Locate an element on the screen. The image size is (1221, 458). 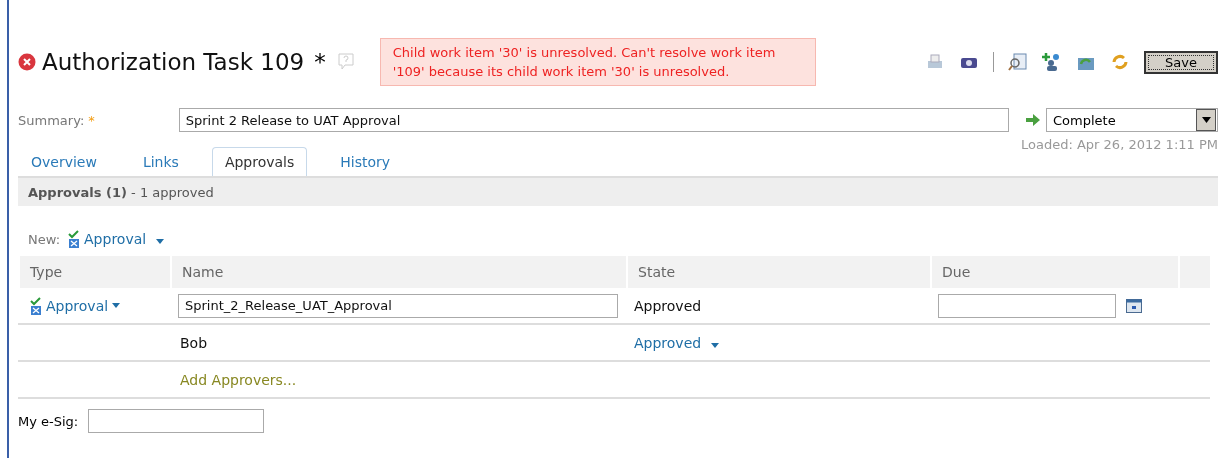
save-button: Save is located at coordinates (1181, 62).